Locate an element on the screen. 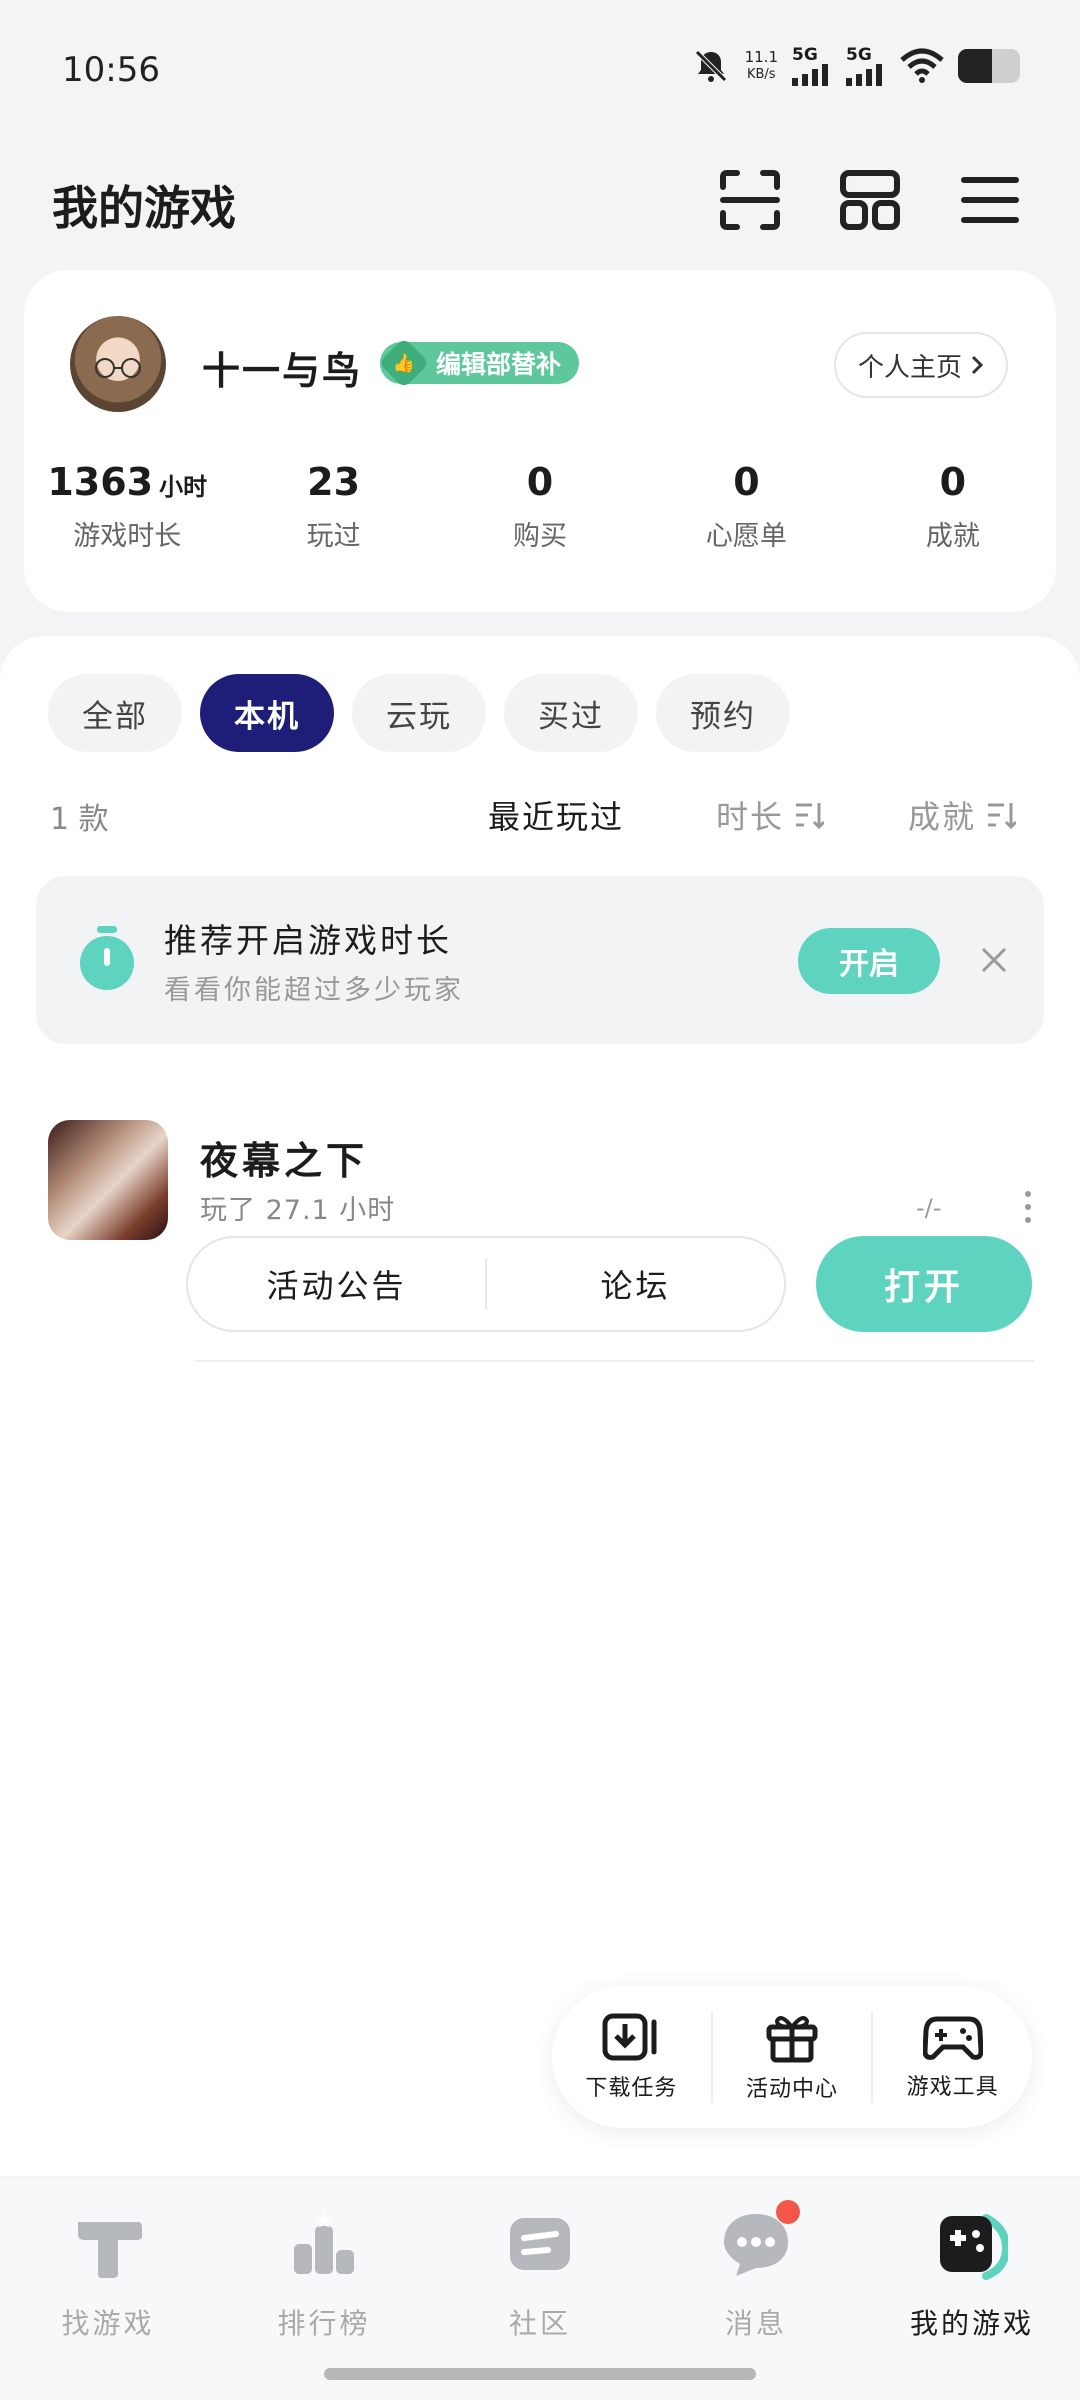 The width and height of the screenshot is (1080, 2400). tab-reserved: 预约 is located at coordinates (723, 713).